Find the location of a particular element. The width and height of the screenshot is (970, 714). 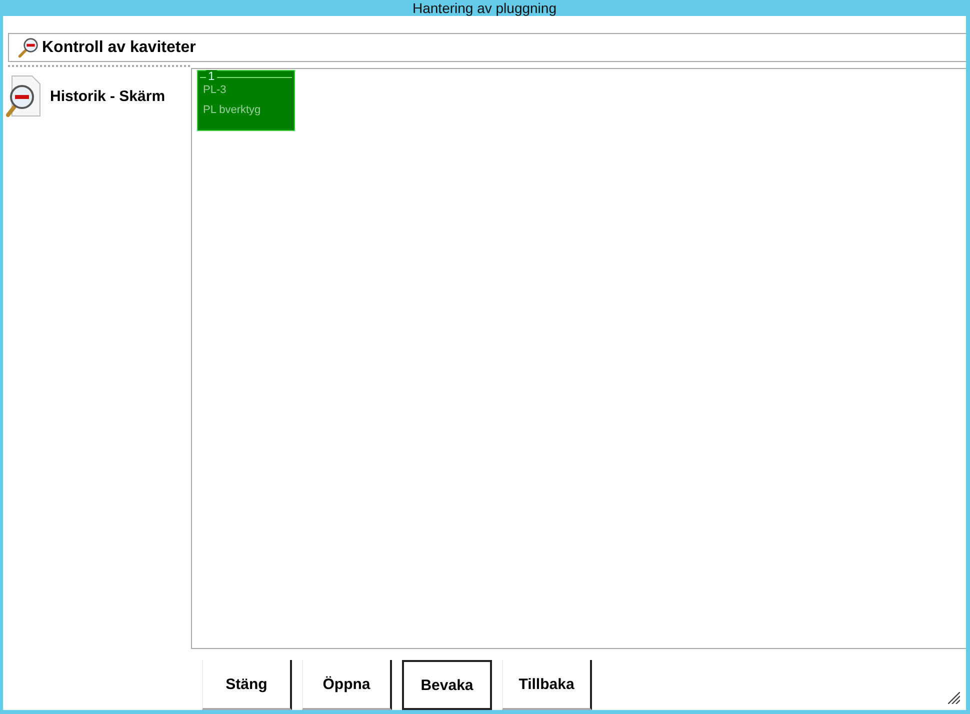

tile-code: PL-3 is located at coordinates (215, 90).